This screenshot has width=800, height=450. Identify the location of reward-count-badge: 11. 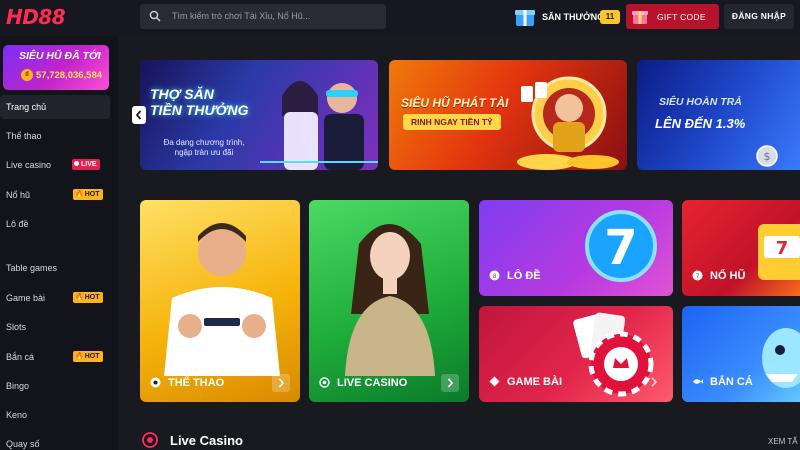
(610, 17).